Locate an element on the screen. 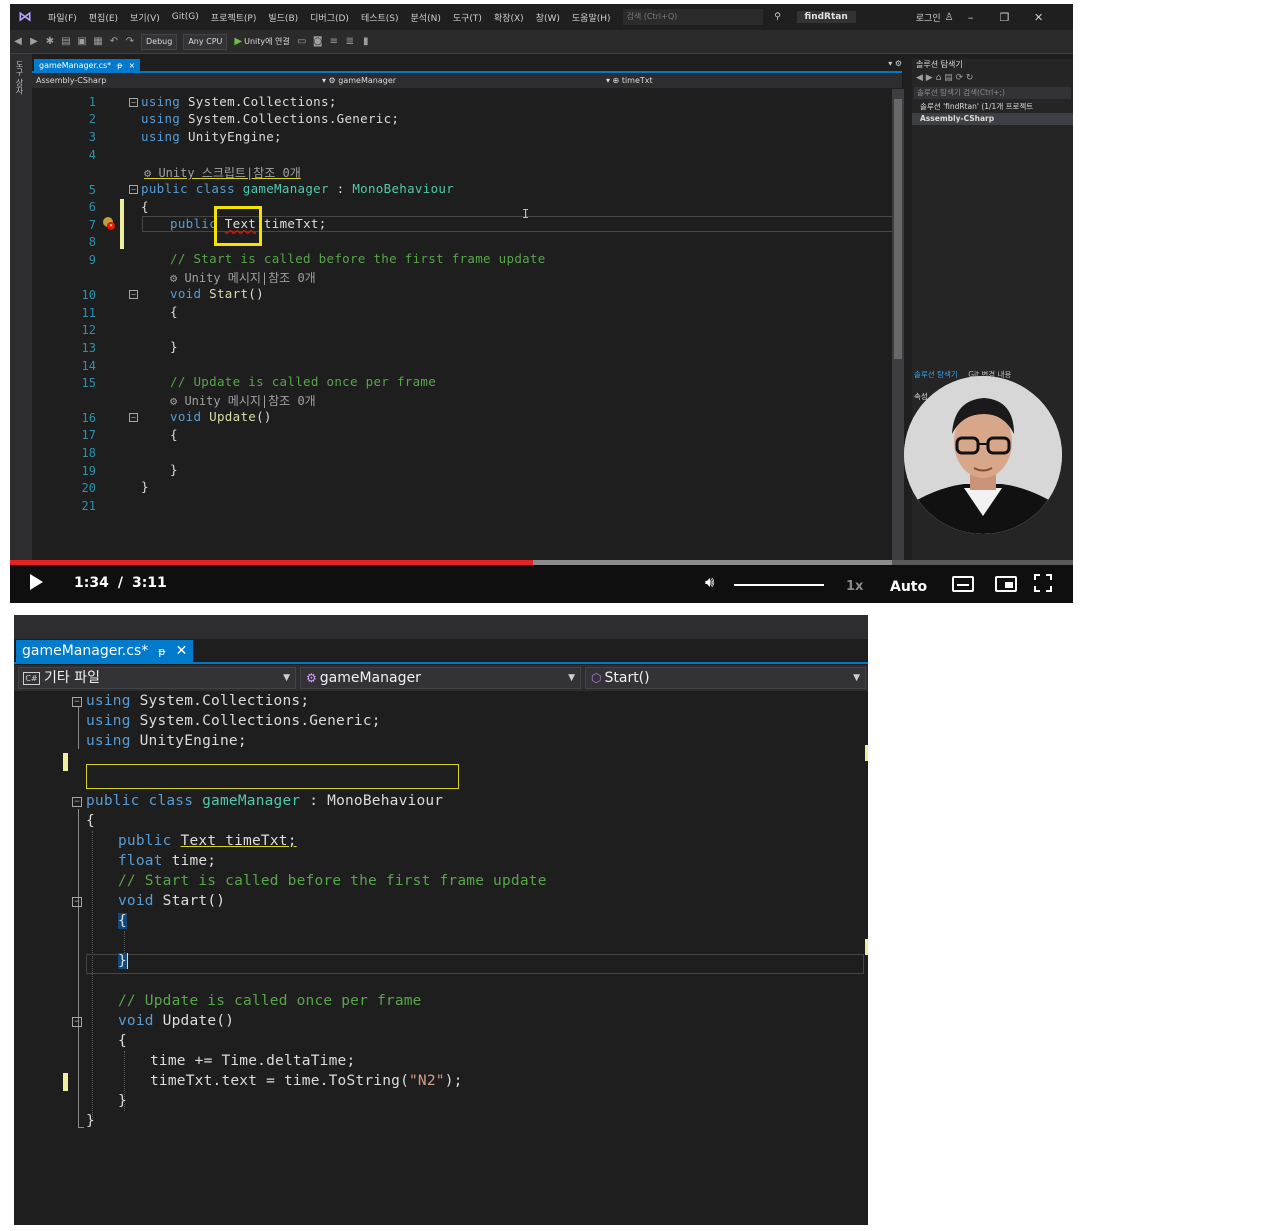  playback-speed-button: 1x is located at coordinates (854, 586).